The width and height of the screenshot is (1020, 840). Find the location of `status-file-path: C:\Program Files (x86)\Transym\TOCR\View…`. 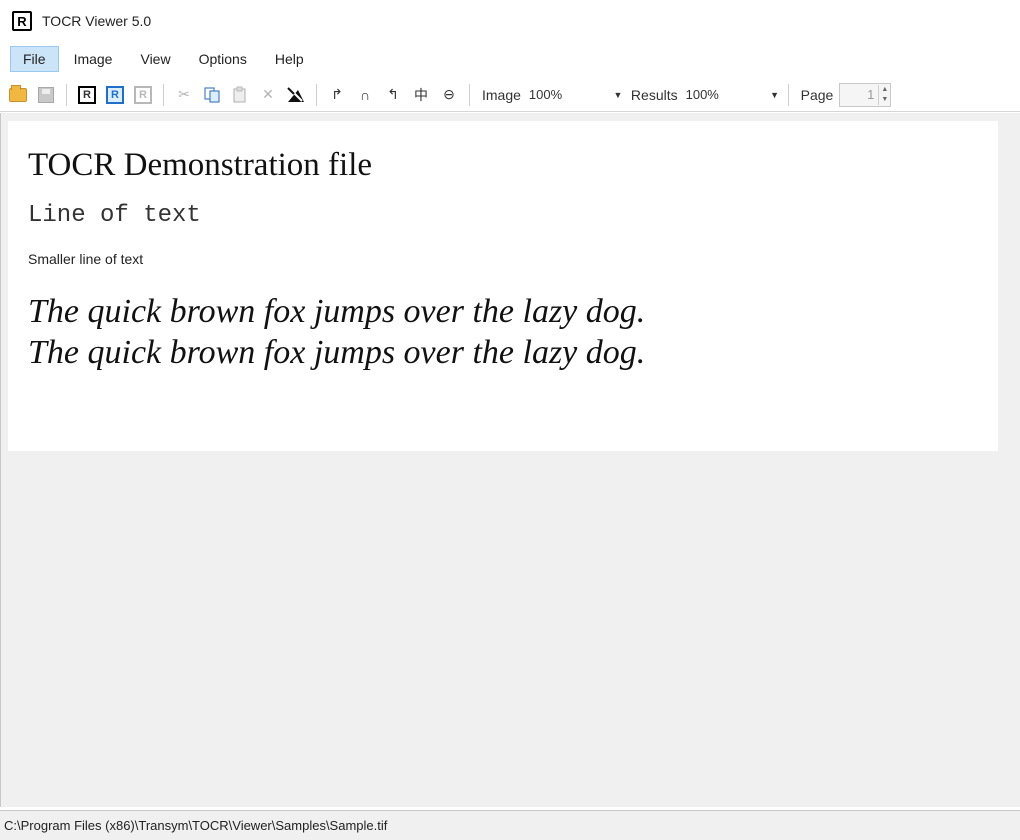

status-file-path: C:\Program Files (x86)\Transym\TOCR\View… is located at coordinates (196, 825).